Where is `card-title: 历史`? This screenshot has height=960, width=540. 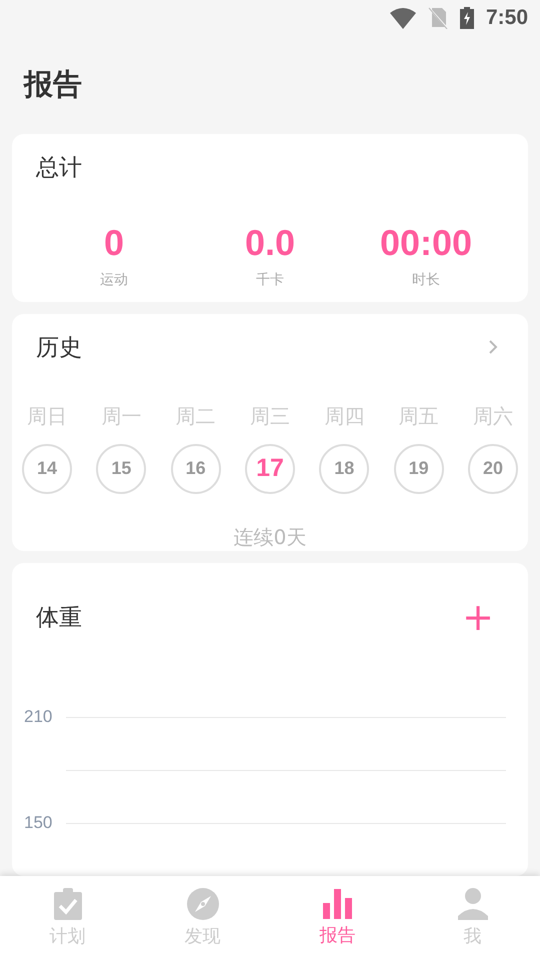 card-title: 历史 is located at coordinates (59, 348).